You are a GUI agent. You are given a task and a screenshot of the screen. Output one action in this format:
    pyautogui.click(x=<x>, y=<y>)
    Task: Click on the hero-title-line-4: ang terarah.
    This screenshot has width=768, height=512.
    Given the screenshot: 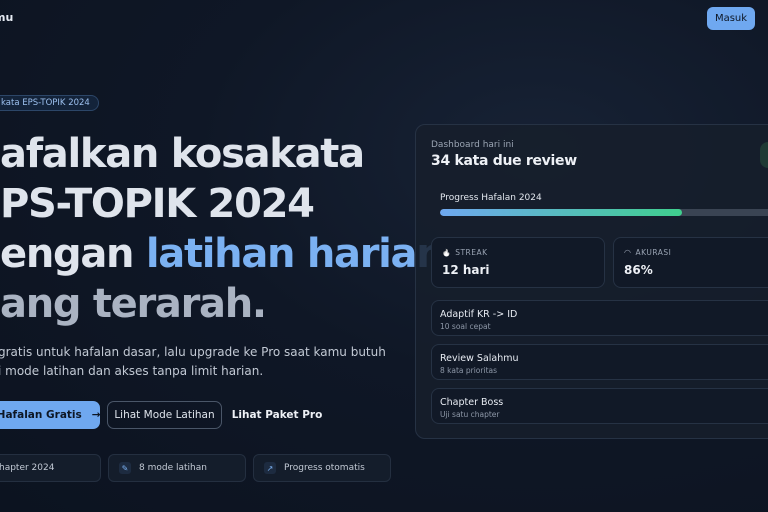 What is the action you would take?
    pyautogui.click(x=133, y=304)
    